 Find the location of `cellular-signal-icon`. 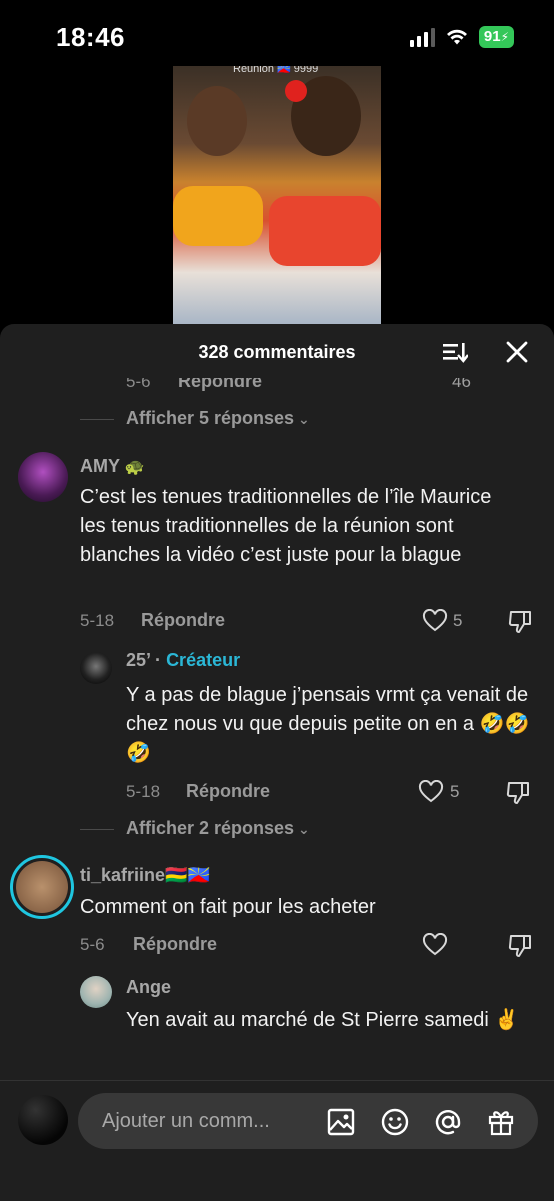

cellular-signal-icon is located at coordinates (422, 37).